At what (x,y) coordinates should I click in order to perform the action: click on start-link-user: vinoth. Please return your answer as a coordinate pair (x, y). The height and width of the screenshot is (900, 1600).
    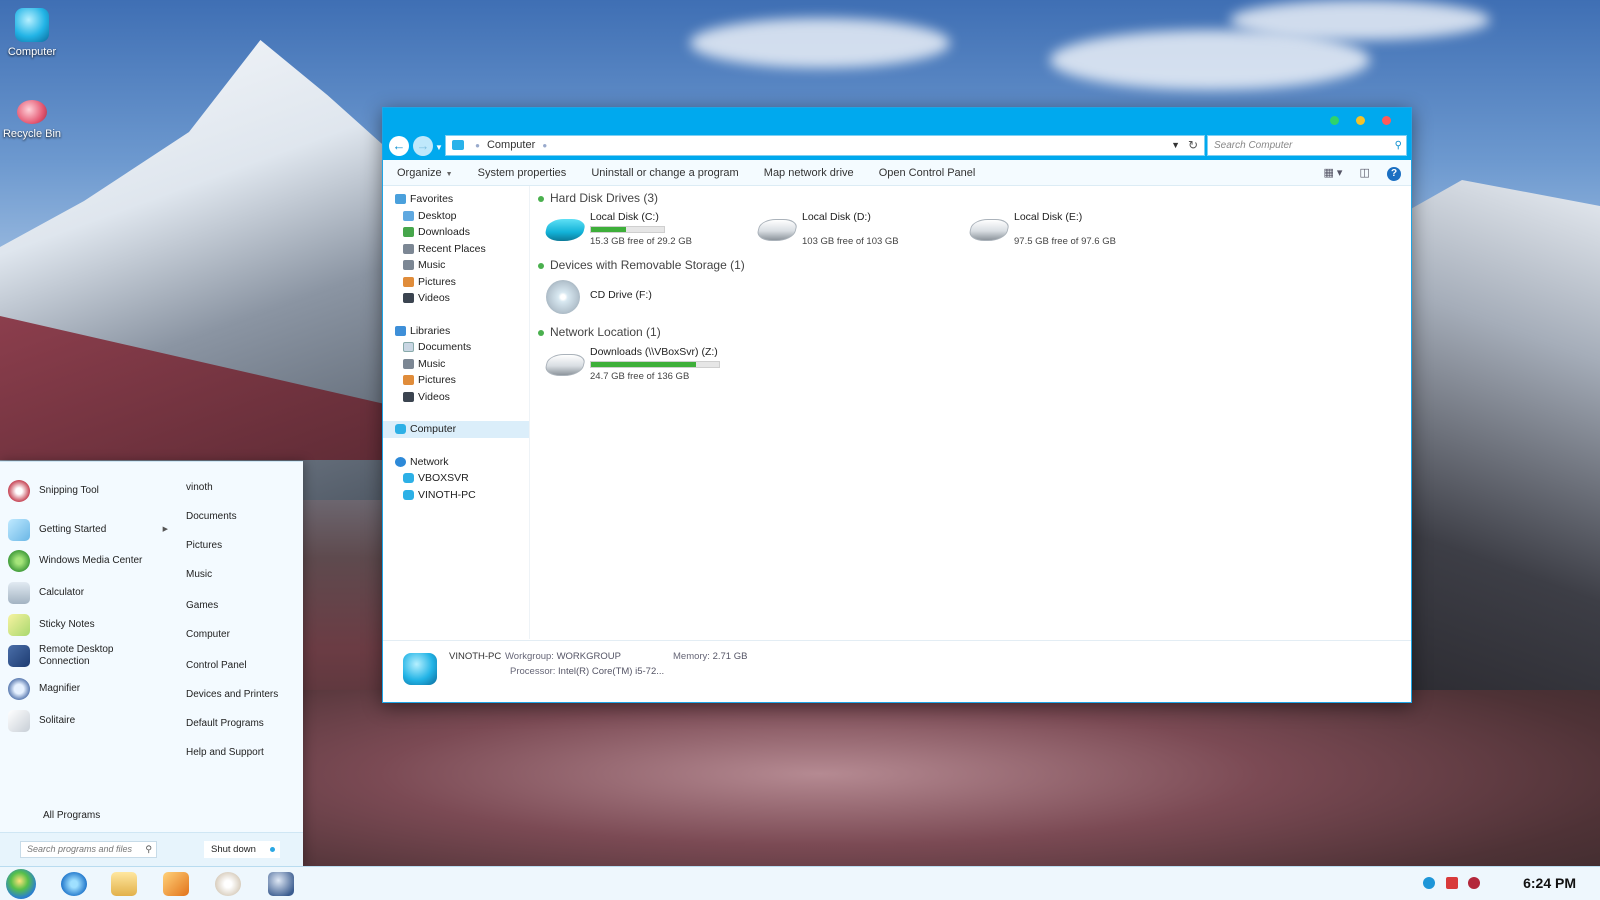
    Looking at the image, I should click on (199, 487).